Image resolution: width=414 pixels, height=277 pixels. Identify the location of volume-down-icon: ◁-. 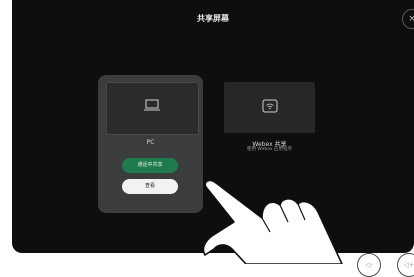
(369, 265).